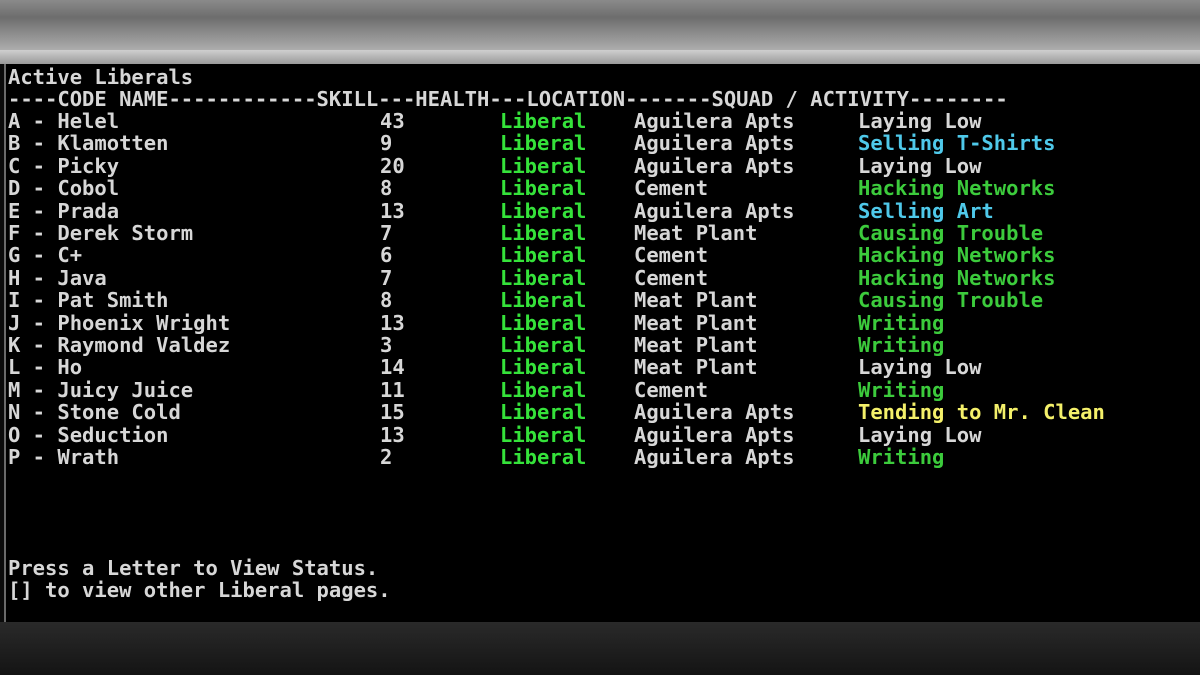  Describe the element at coordinates (926, 210) in the screenshot. I see `activity-value: Selling Art` at that location.